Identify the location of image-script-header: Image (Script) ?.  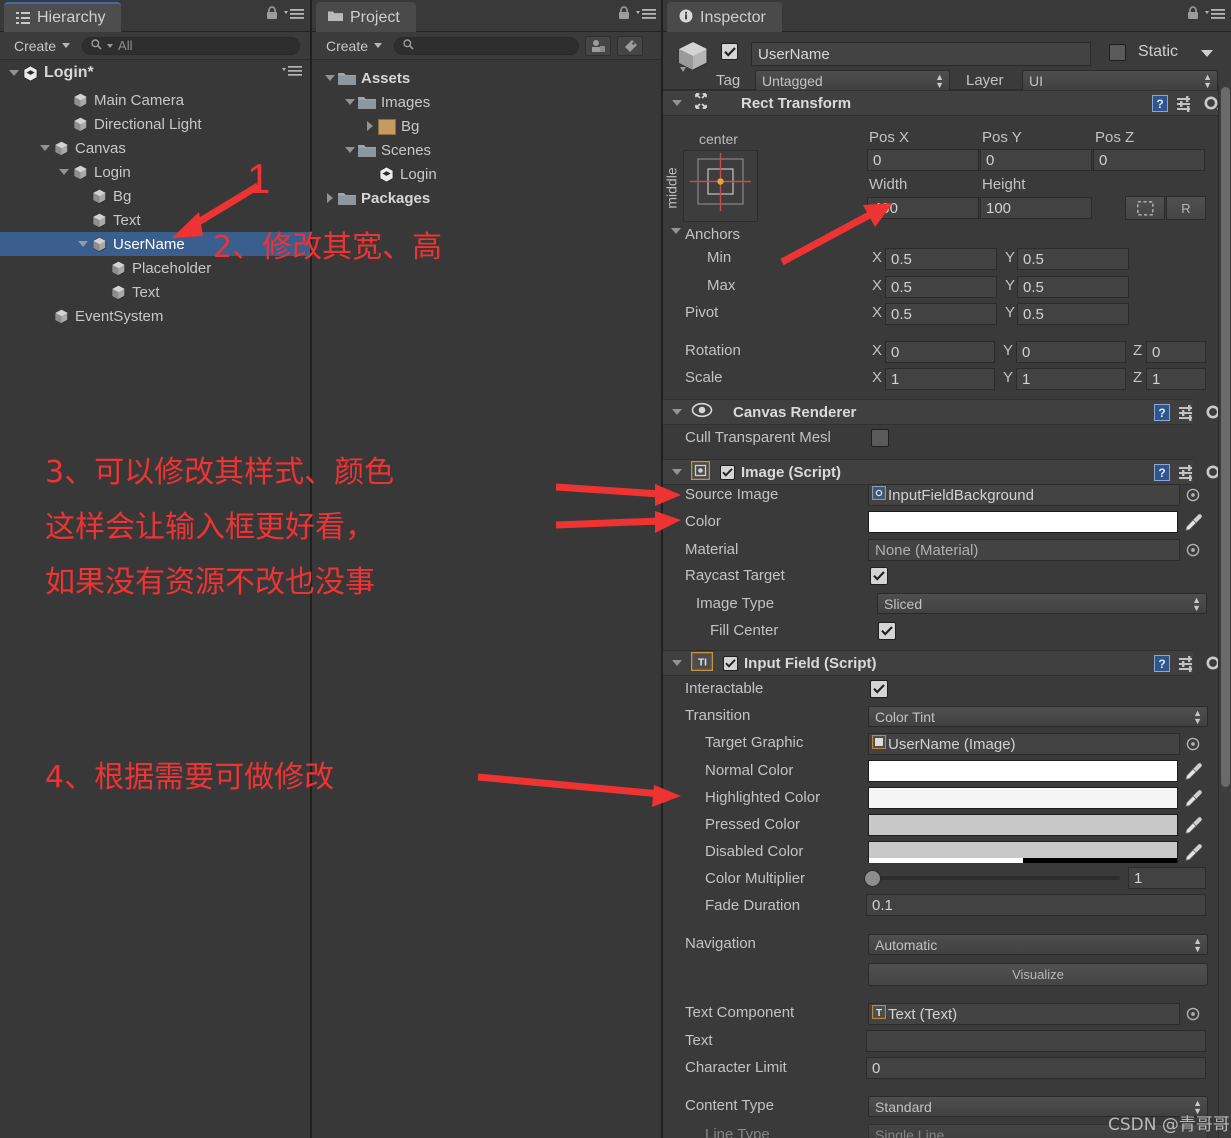
(942, 472).